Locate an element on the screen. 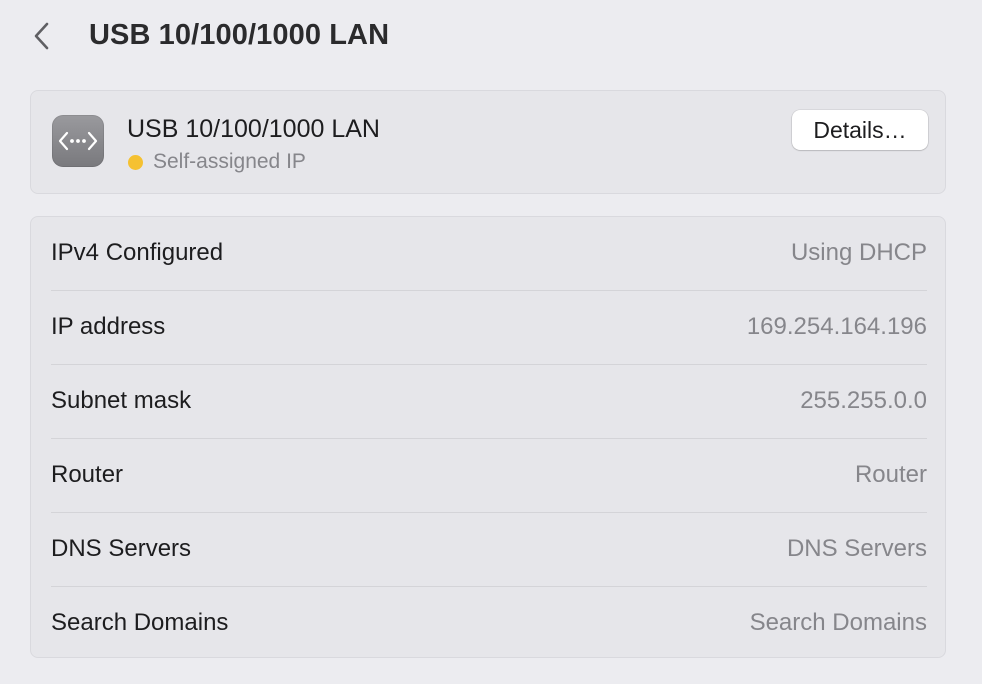  detail-value: DNS Servers is located at coordinates (856, 548).